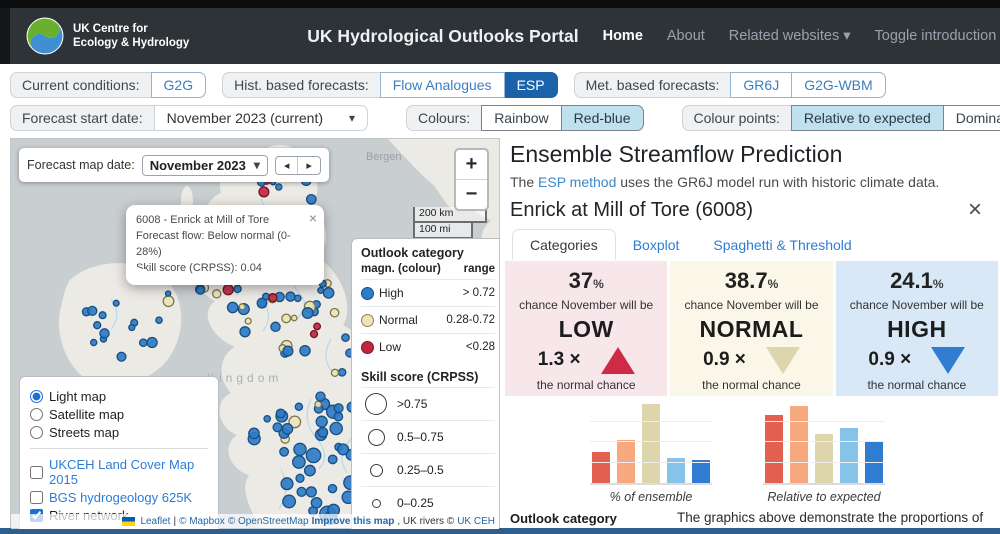 Image resolution: width=1000 pixels, height=534 pixels. Describe the element at coordinates (36, 497) in the screenshot. I see `hydrogeology-checkbox` at that location.